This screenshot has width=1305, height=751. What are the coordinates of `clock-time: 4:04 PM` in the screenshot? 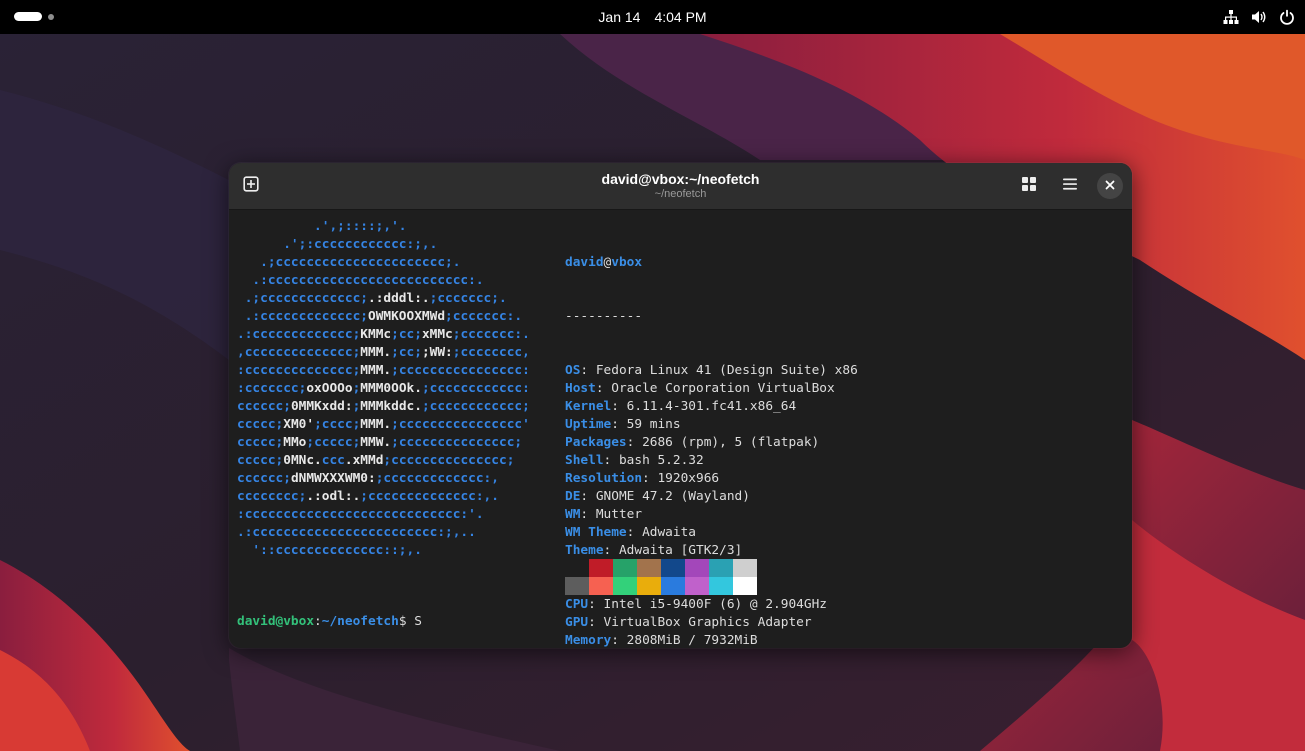 It's located at (680, 17).